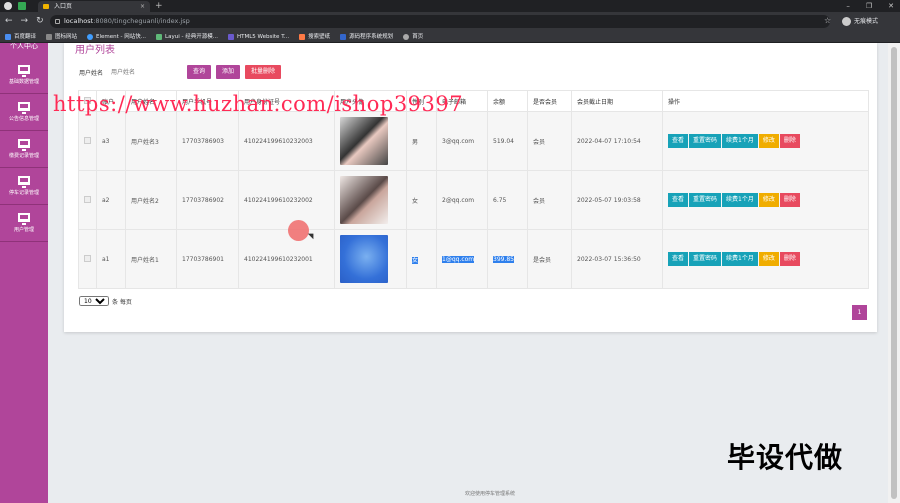  Describe the element at coordinates (159, 6) in the screenshot. I see `new-tab-icon: +` at that location.